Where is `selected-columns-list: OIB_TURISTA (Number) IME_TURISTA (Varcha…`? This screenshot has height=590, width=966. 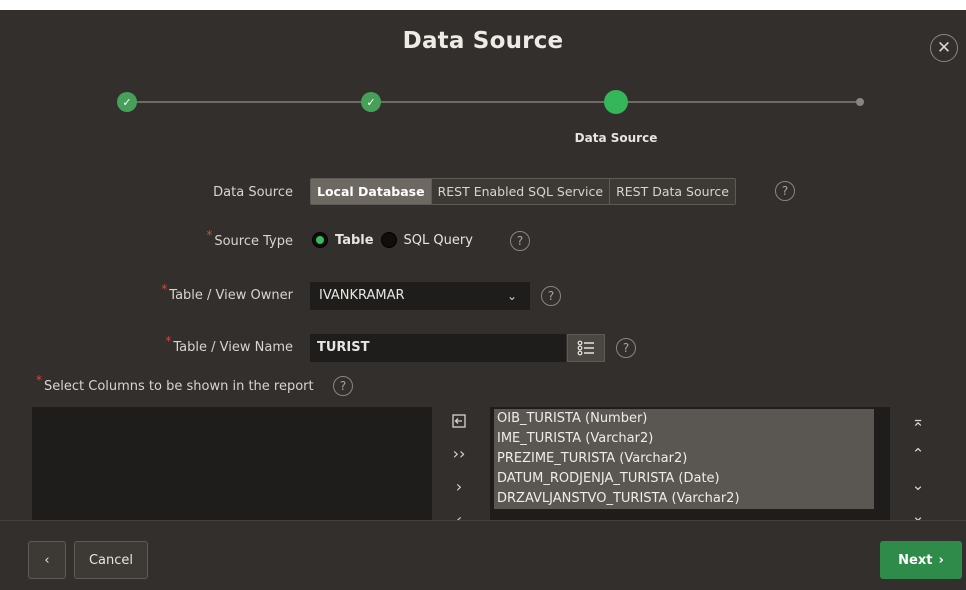 selected-columns-list: OIB_TURISTA (Number) IME_TURISTA (Varcha… is located at coordinates (690, 472).